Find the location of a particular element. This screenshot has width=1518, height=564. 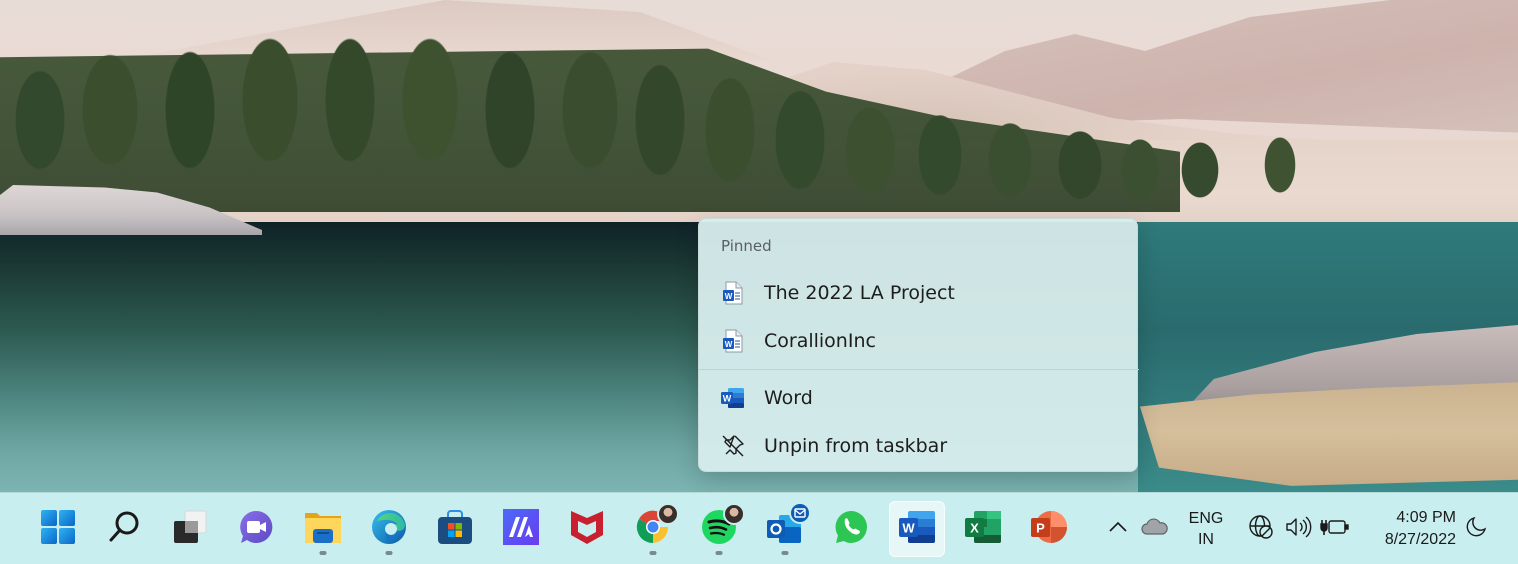

file-explorer-button is located at coordinates (323, 529).